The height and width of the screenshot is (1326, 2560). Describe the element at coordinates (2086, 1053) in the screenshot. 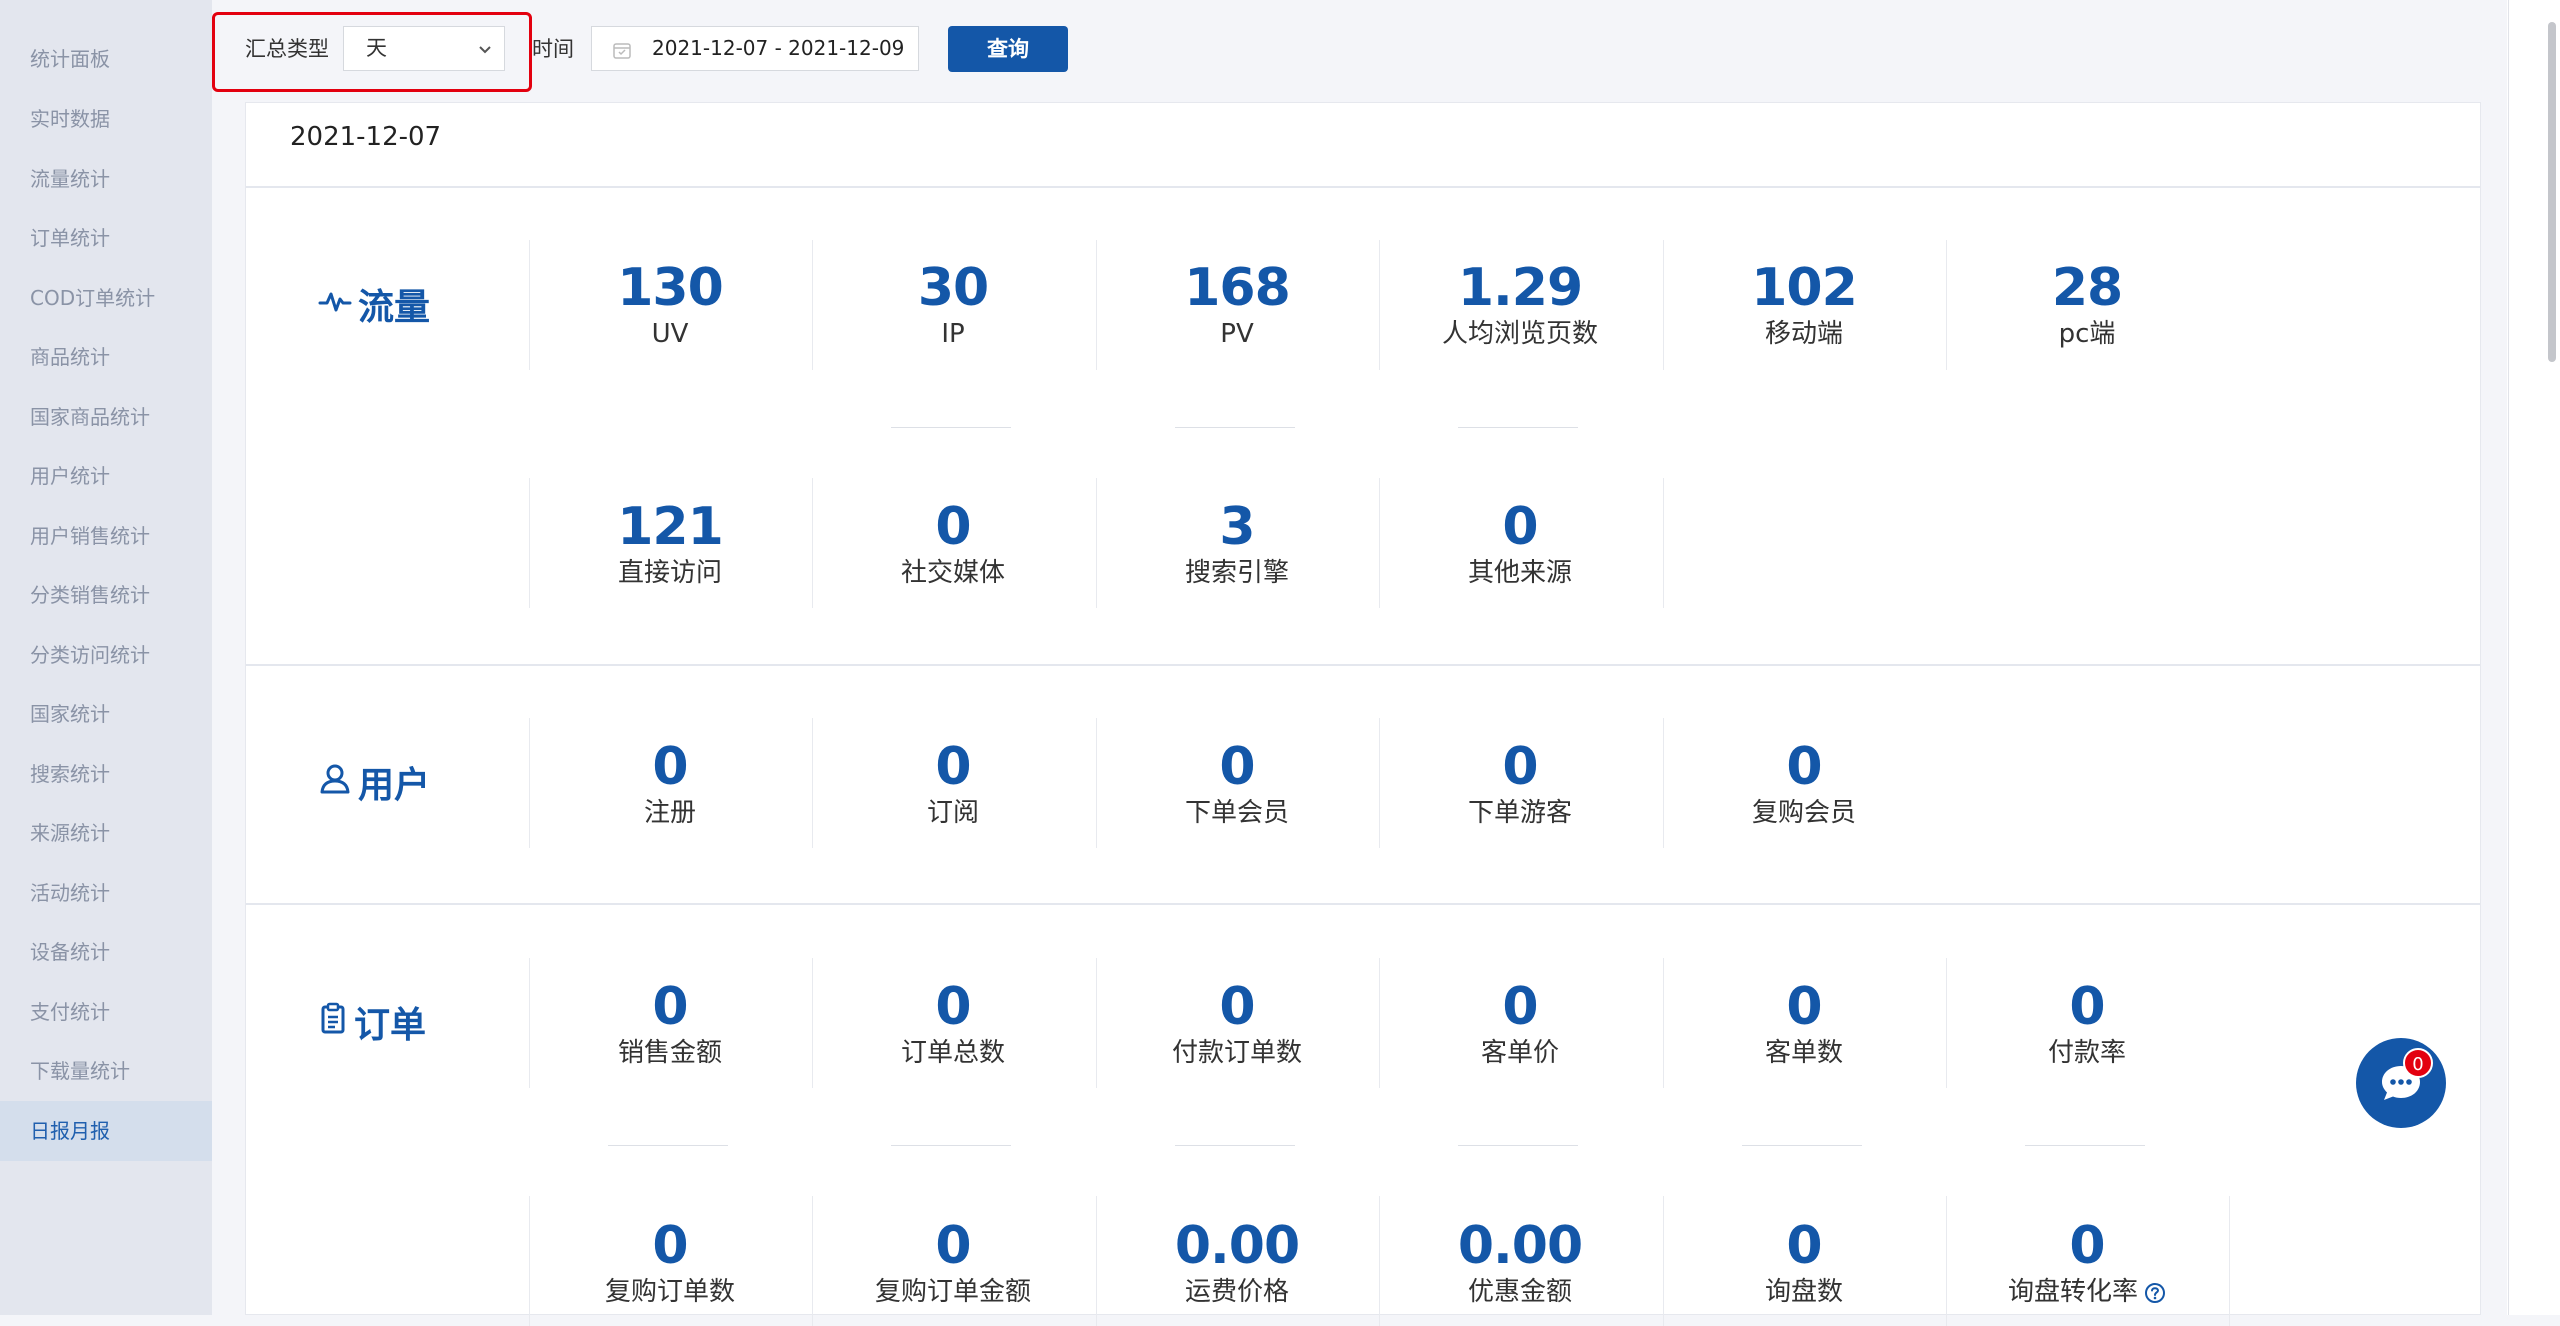

I see `stat-label: 付款率` at that location.